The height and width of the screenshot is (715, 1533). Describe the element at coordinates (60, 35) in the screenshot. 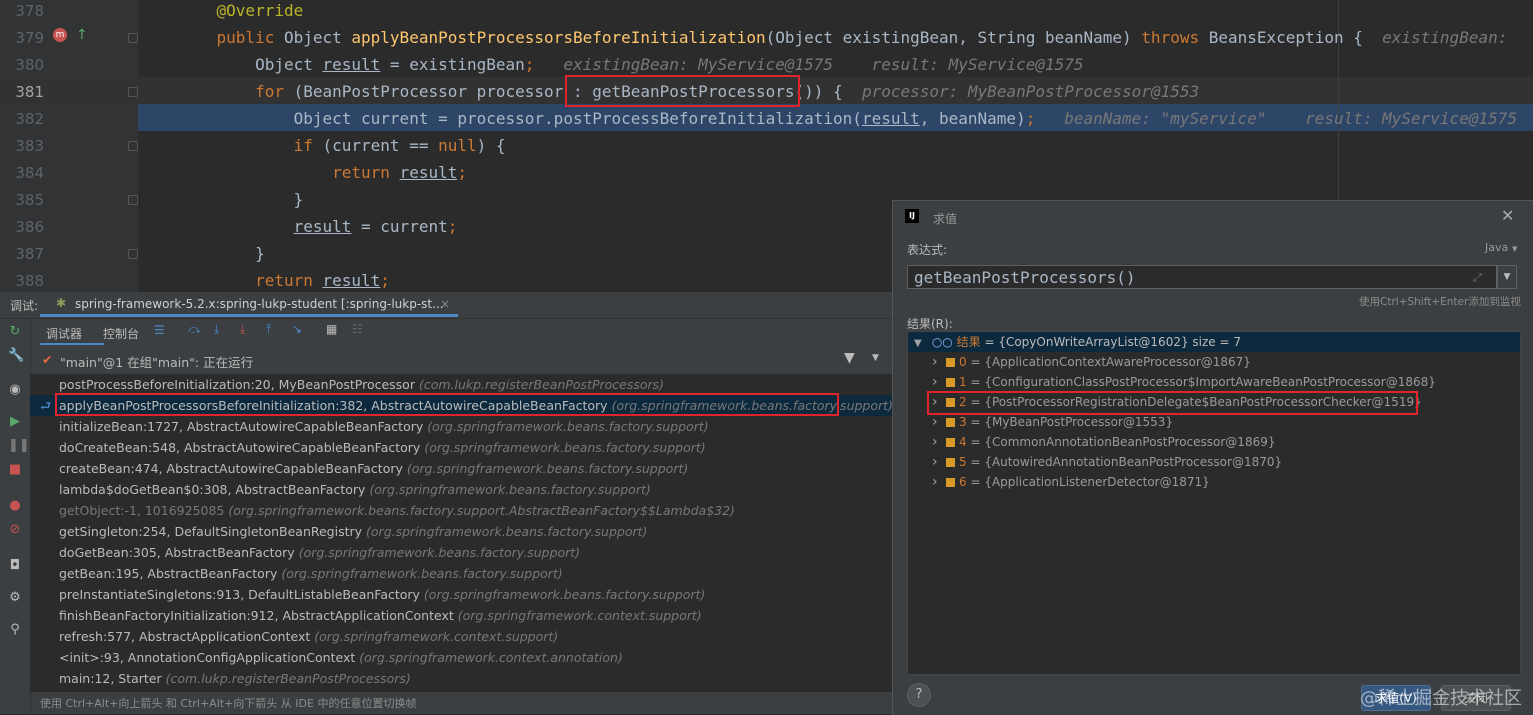

I see `override-method-icon: m` at that location.